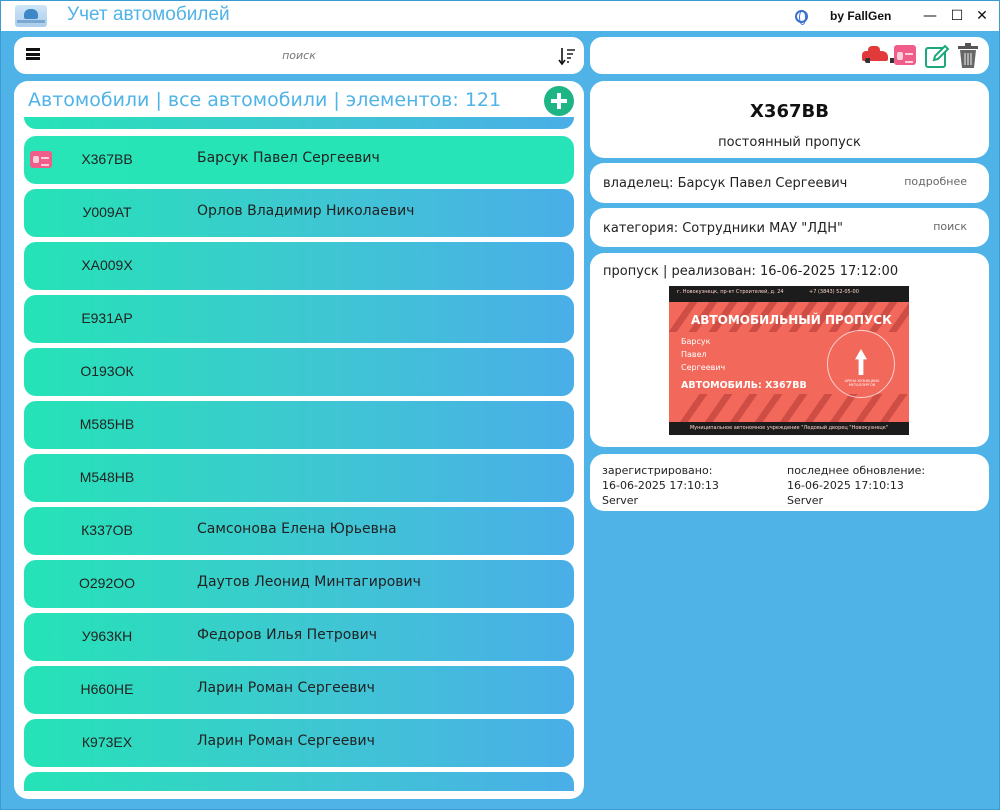 This screenshot has width=1000, height=810. What do you see at coordinates (801, 17) in the screenshot?
I see `globe-icon` at bounding box center [801, 17].